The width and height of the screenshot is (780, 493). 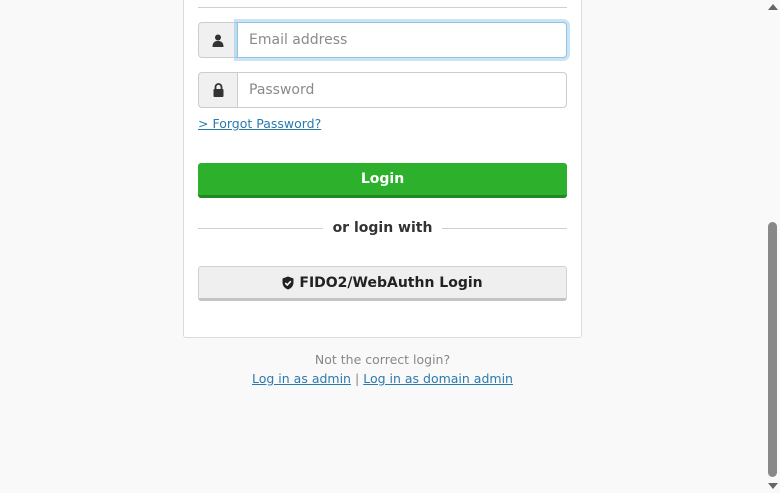 What do you see at coordinates (773, 486) in the screenshot?
I see `scroll-down-arrow-icon` at bounding box center [773, 486].